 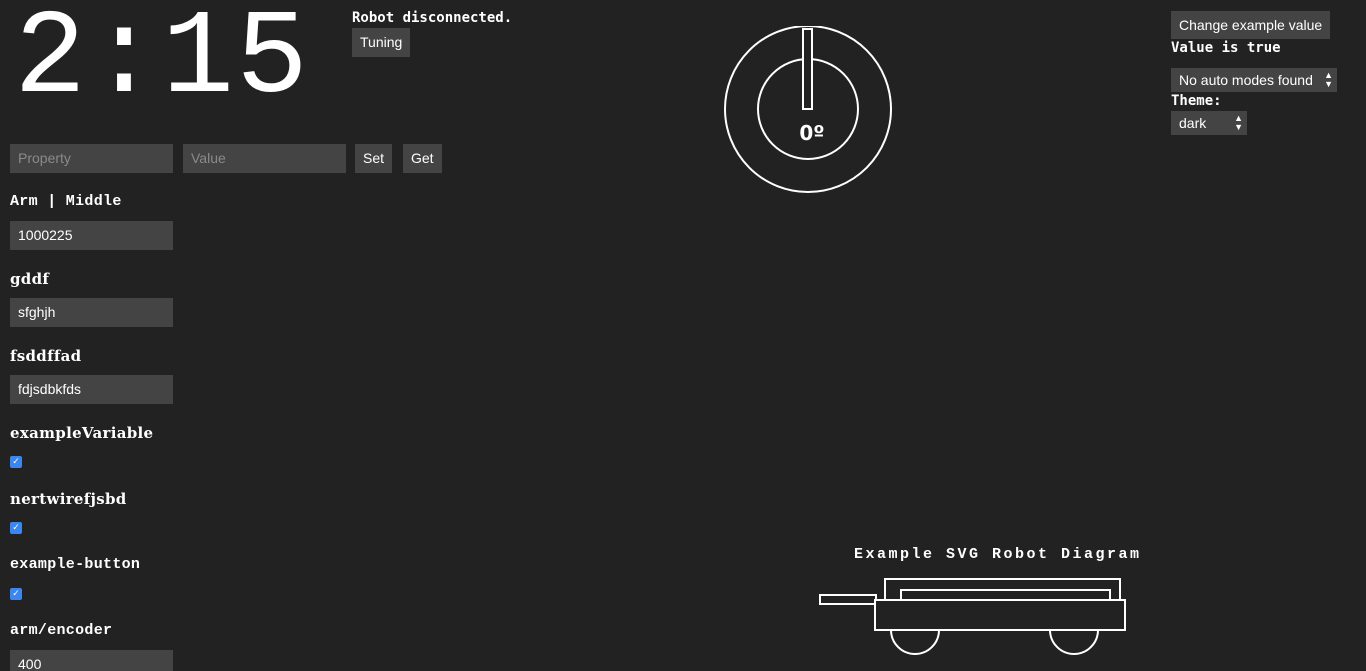 I want to click on gyro-readout: 0º, so click(x=811, y=133).